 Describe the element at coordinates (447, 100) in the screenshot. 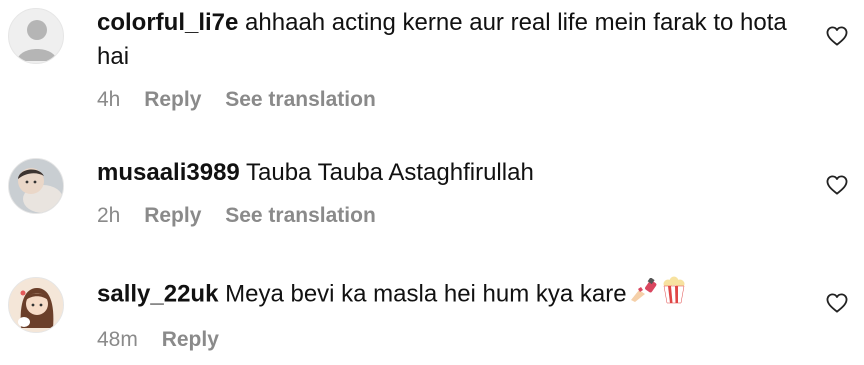

I see `comment-meta: 4h Reply See translation` at that location.